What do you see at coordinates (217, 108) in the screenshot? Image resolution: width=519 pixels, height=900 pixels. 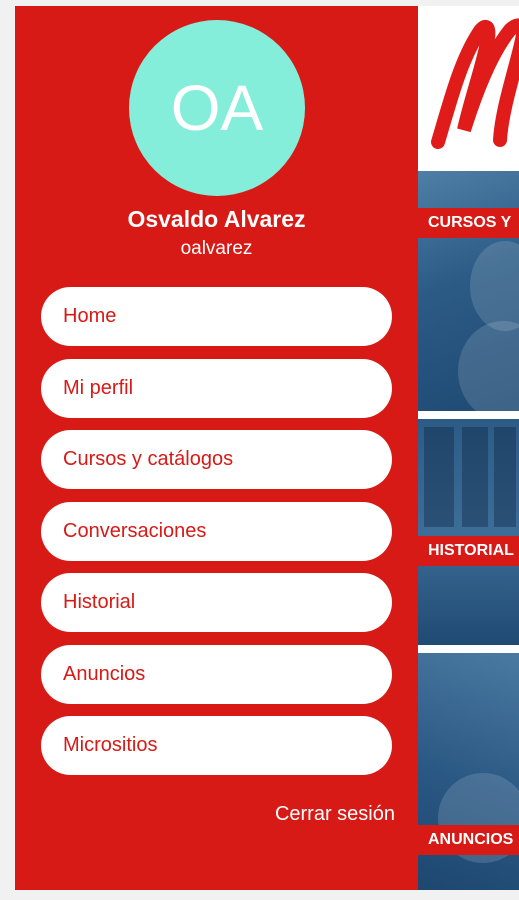 I see `avatar: OA` at bounding box center [217, 108].